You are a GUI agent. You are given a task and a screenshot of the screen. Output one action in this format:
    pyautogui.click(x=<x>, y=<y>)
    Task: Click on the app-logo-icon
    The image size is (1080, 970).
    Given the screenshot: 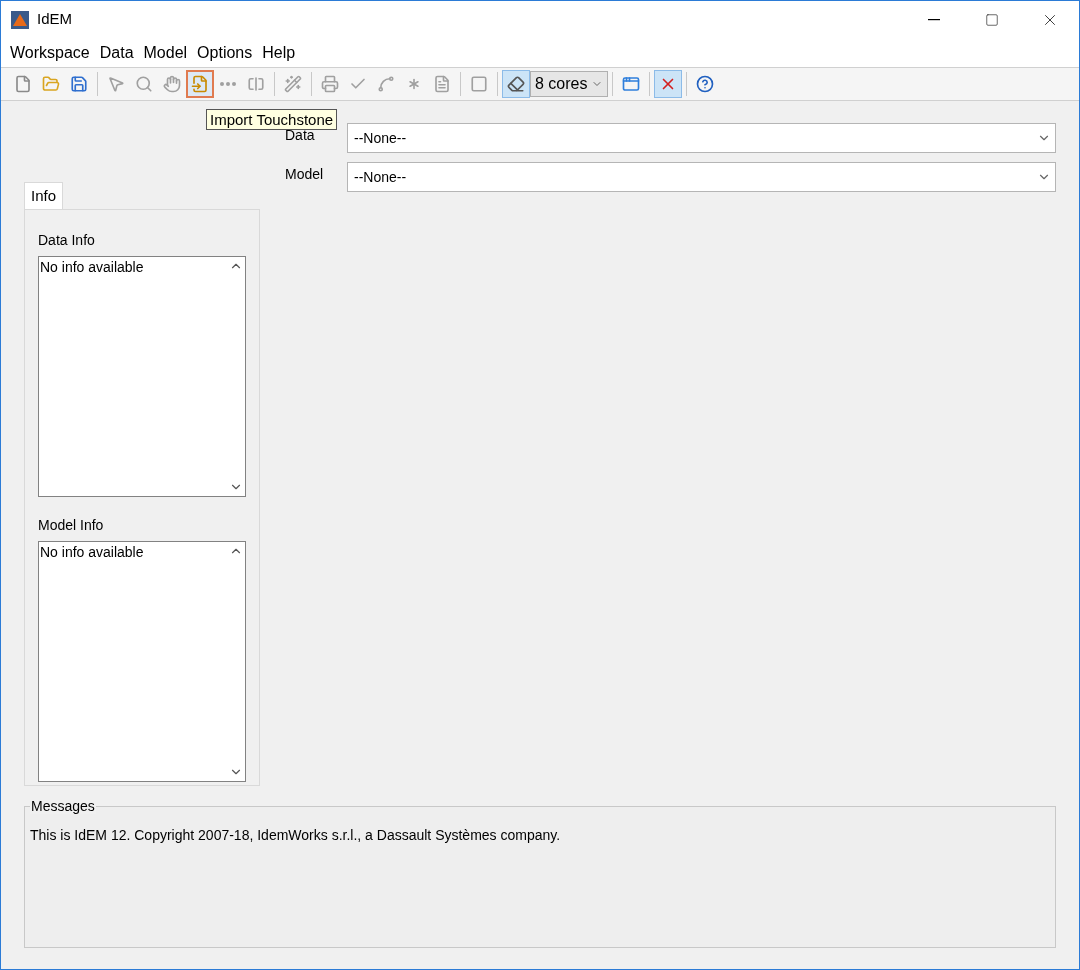 What is the action you would take?
    pyautogui.click(x=20, y=19)
    